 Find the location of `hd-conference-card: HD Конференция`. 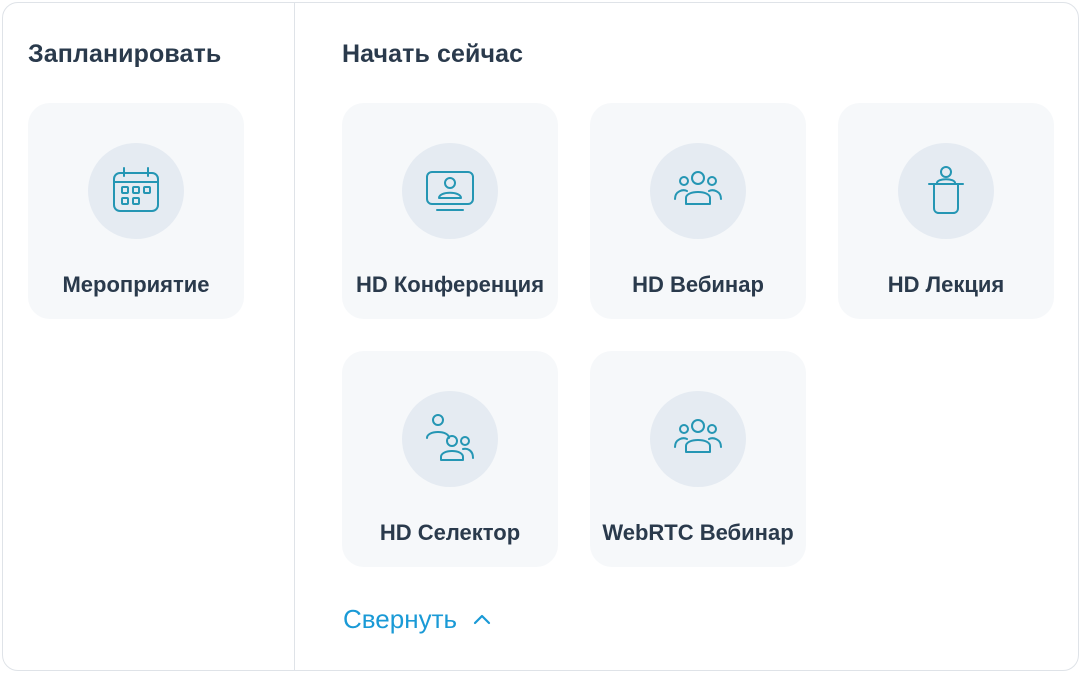

hd-conference-card: HD Конференция is located at coordinates (450, 211).